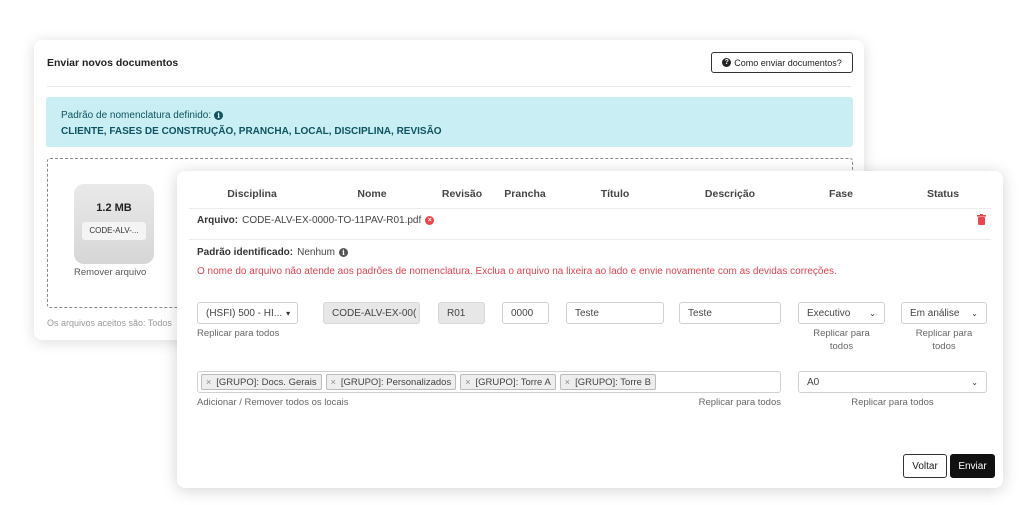 This screenshot has width=1024, height=505. I want to click on header-status: Status, so click(943, 194).